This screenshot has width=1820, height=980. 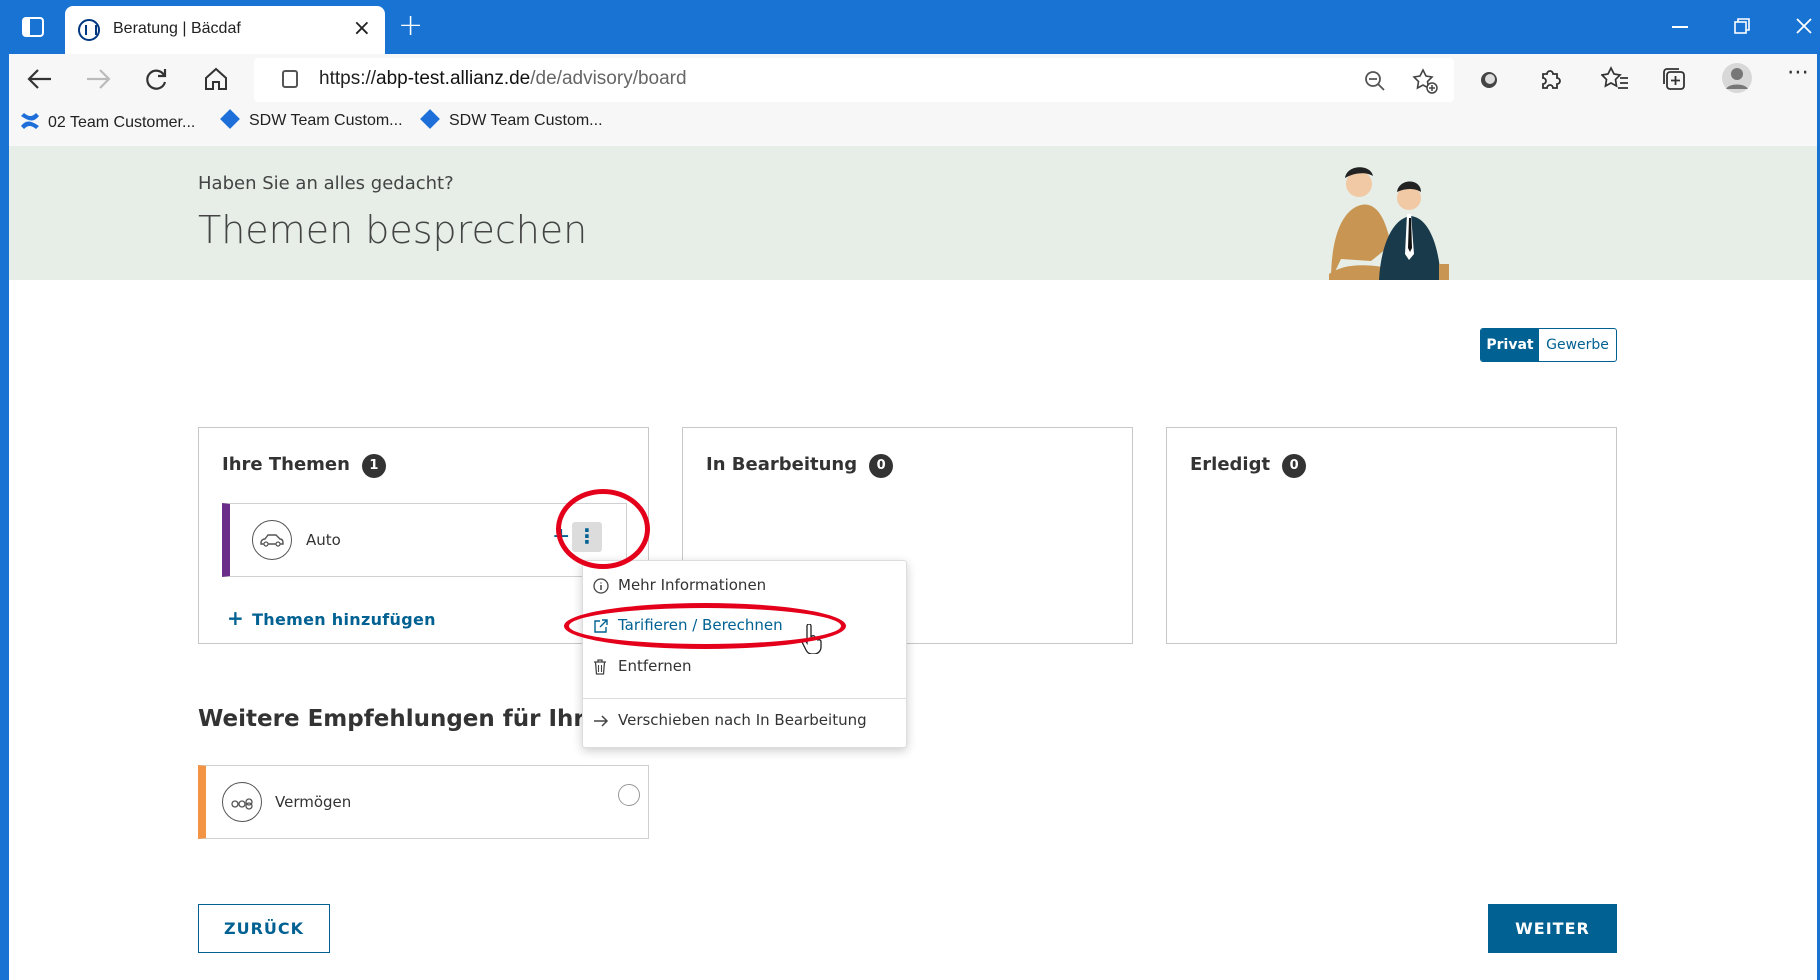 What do you see at coordinates (326, 183) in the screenshot?
I see `hero-pretitle: Haben Sie an alles gedacht?` at bounding box center [326, 183].